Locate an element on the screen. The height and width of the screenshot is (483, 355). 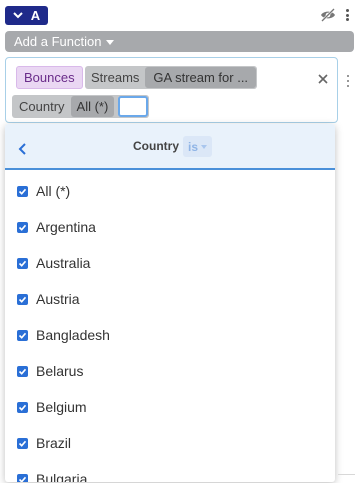
list-item-label: Austria is located at coordinates (58, 299).